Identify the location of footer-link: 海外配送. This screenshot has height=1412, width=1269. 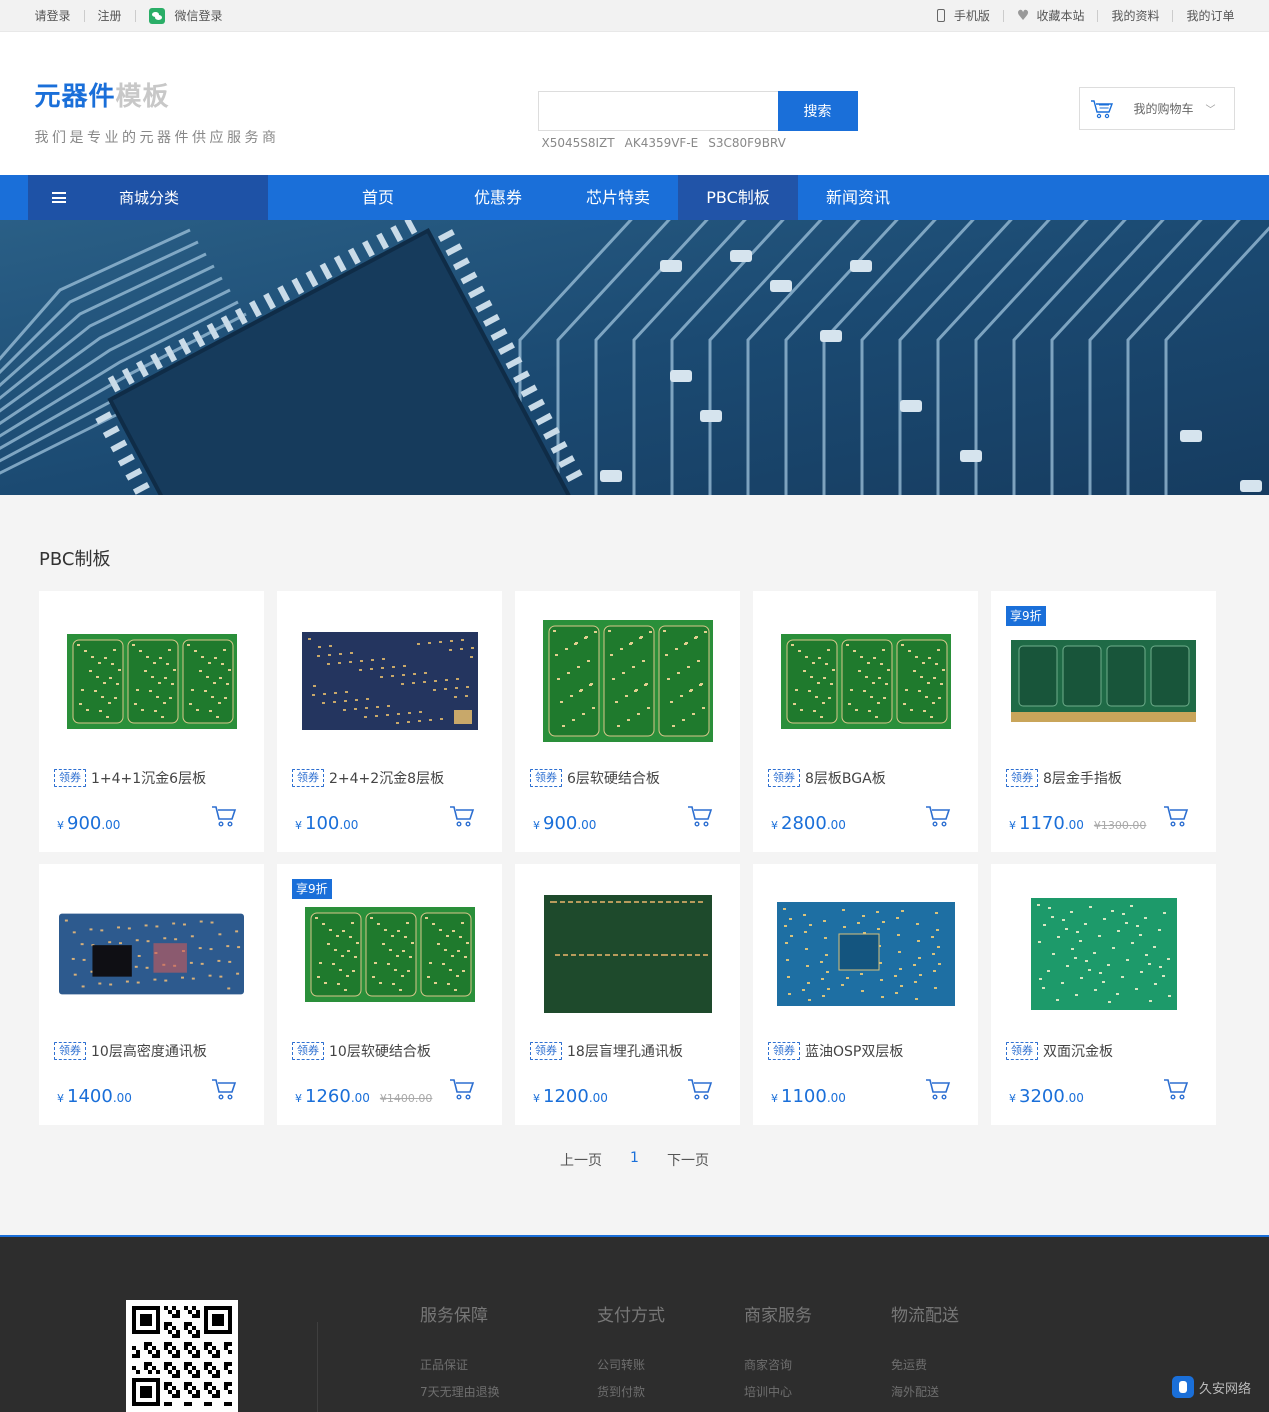
(925, 1391).